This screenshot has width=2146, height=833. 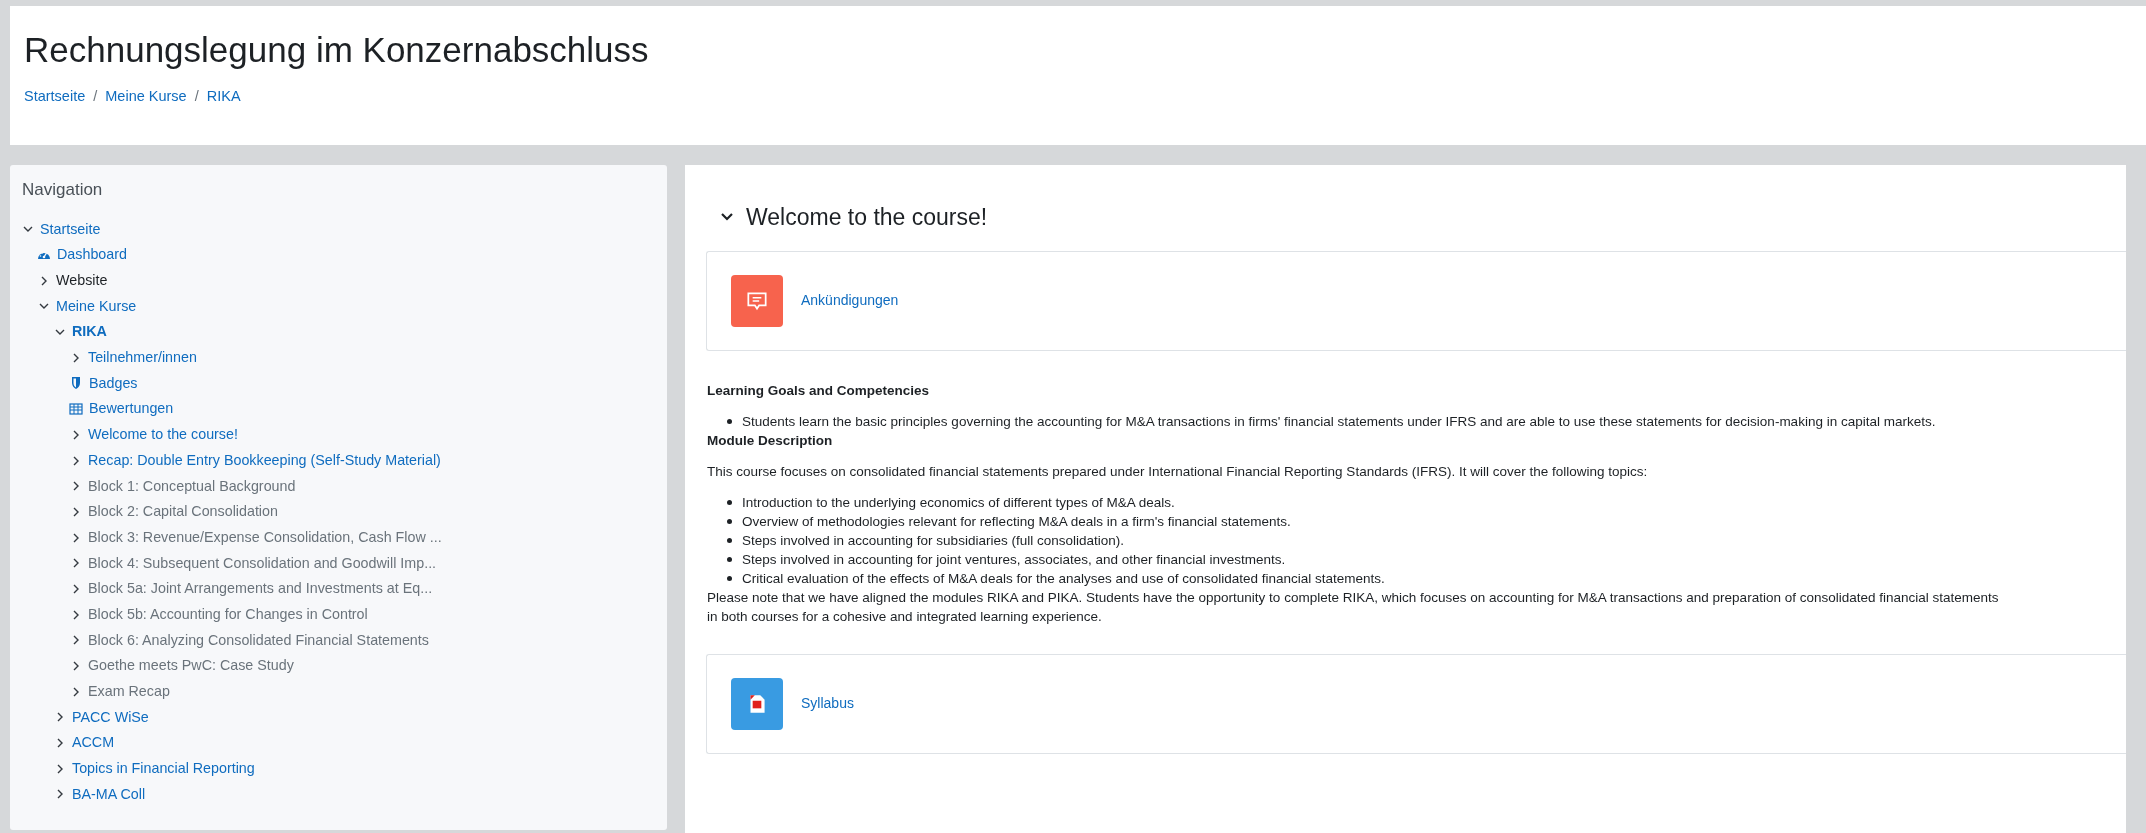 What do you see at coordinates (958, 502) in the screenshot?
I see `topic-text: Introduction to the underlying economics of different types of M&A deals.` at bounding box center [958, 502].